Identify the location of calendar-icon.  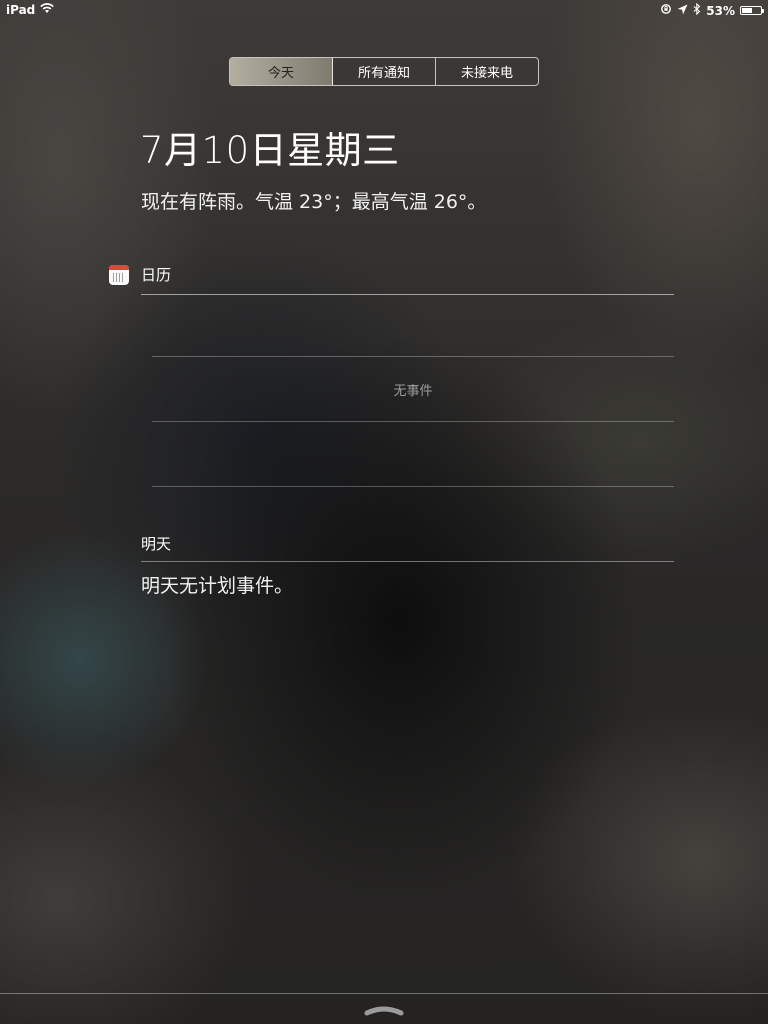
(119, 275).